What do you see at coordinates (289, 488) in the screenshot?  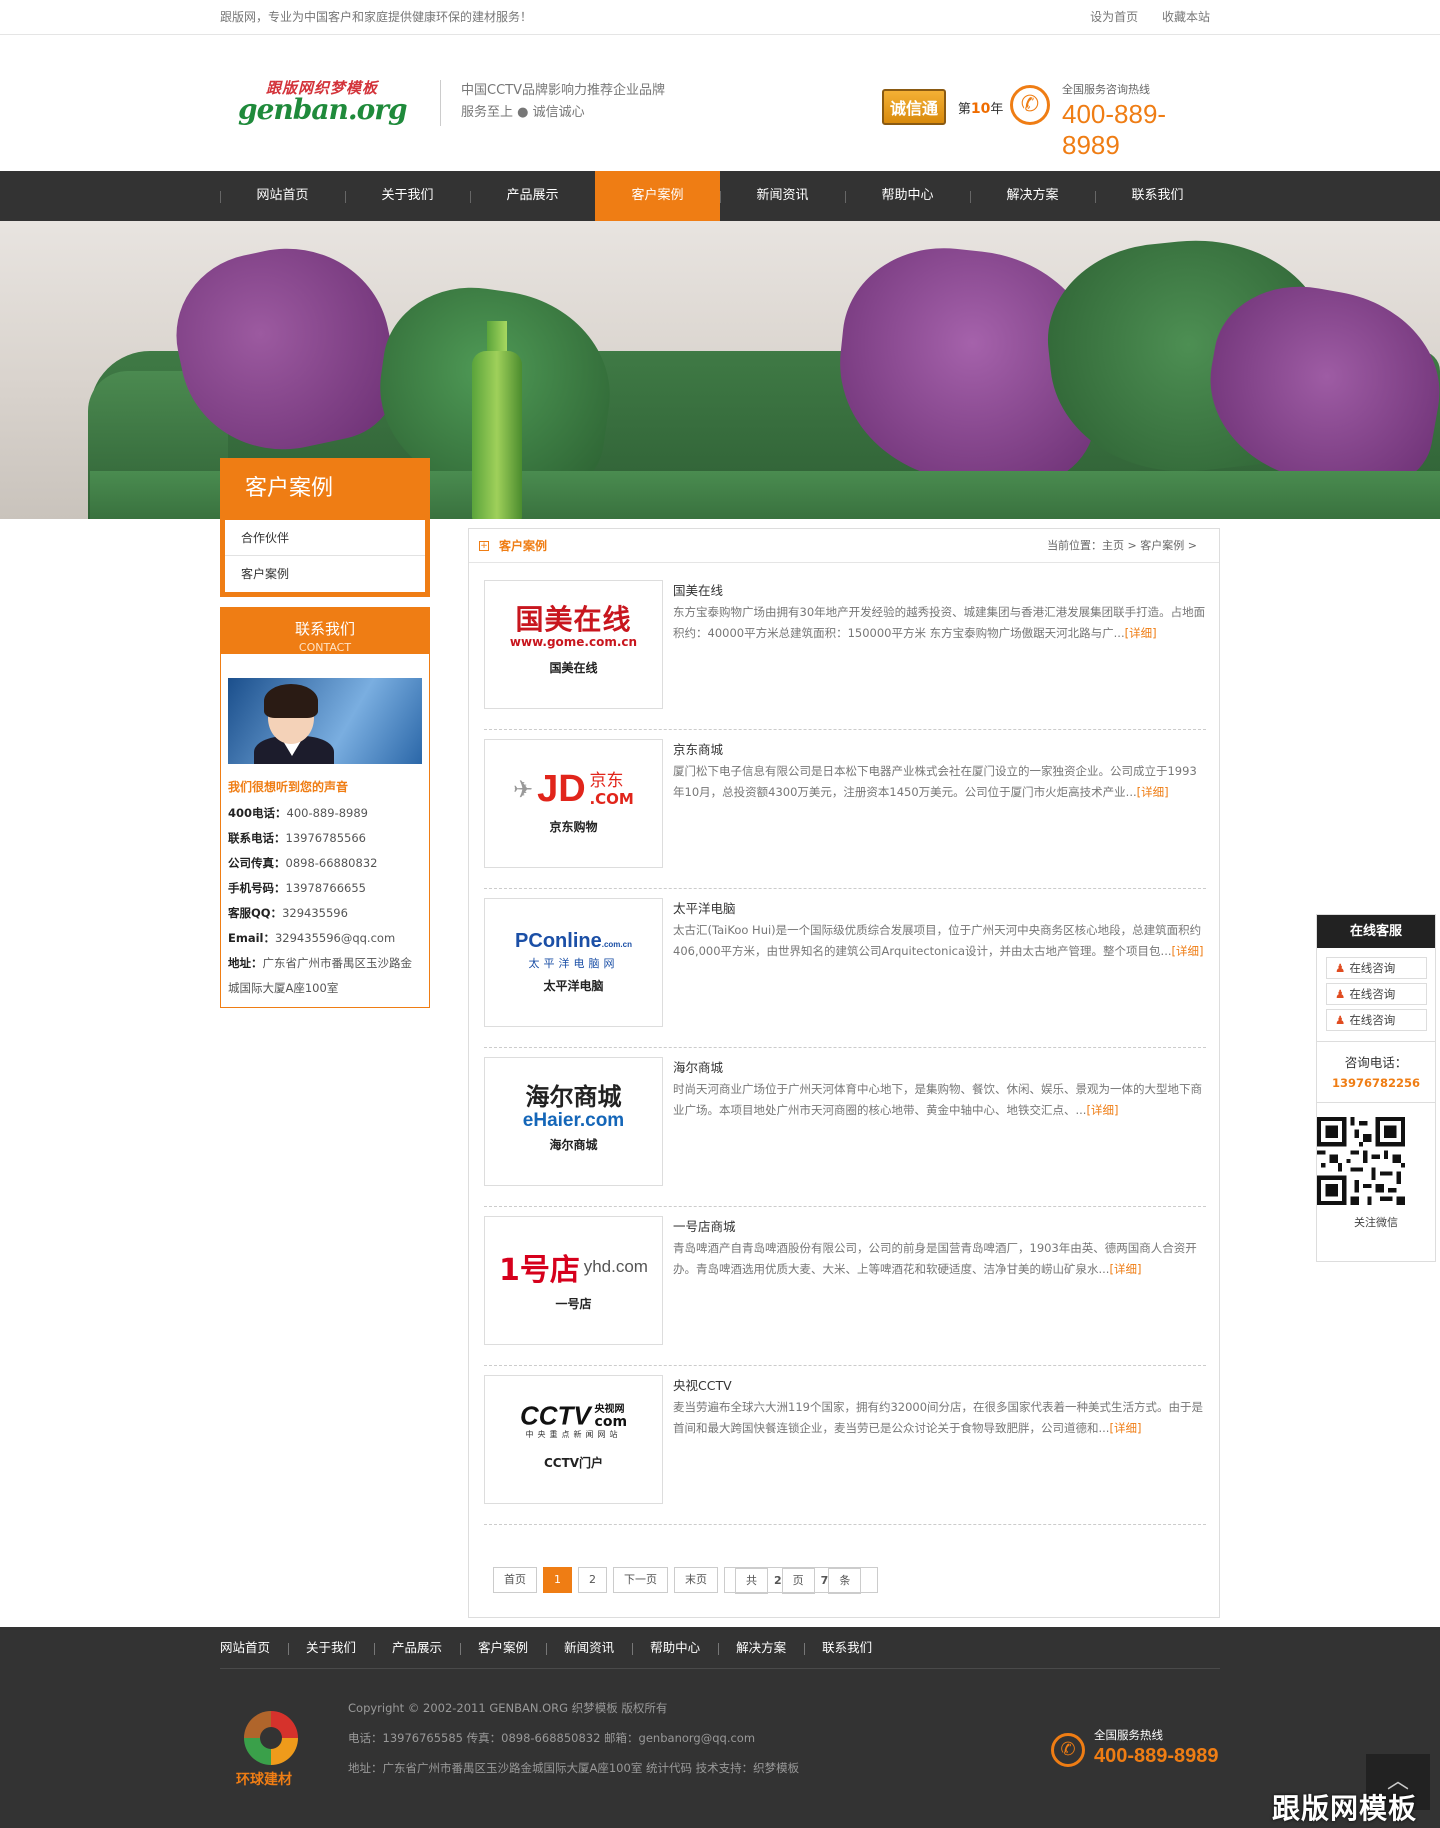 I see `category-title: 客户案例` at bounding box center [289, 488].